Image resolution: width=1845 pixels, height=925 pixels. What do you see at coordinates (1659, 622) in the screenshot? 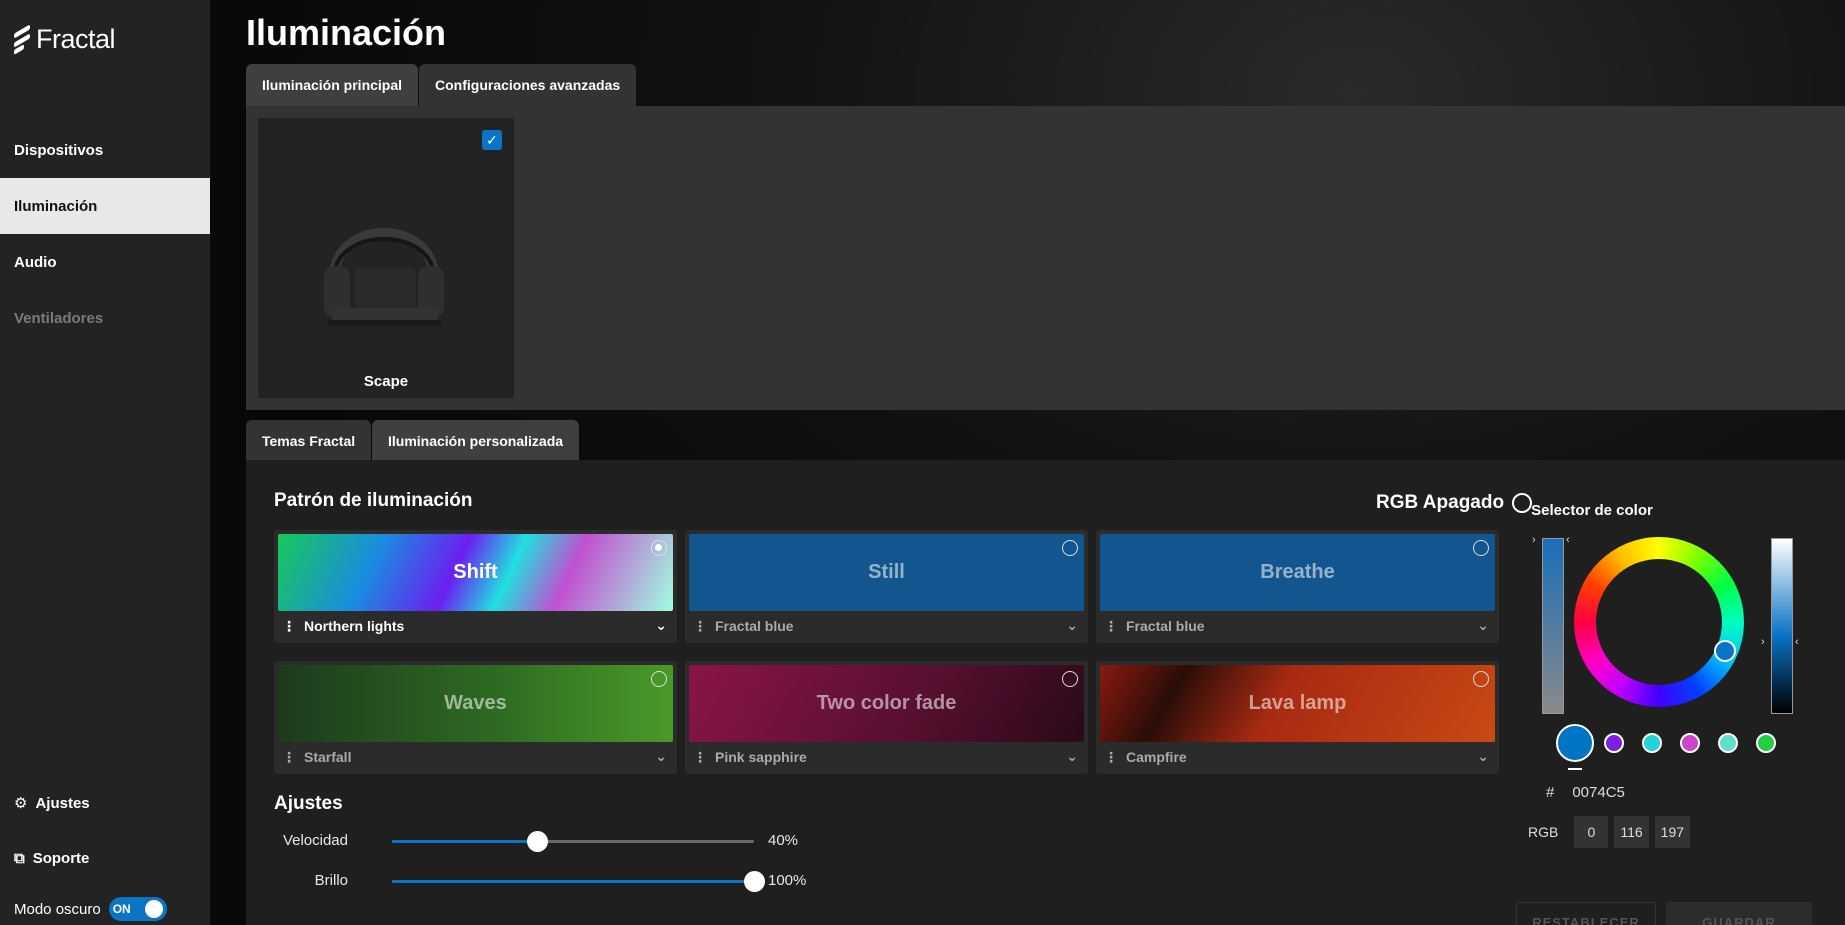
I see `color-wheel` at bounding box center [1659, 622].